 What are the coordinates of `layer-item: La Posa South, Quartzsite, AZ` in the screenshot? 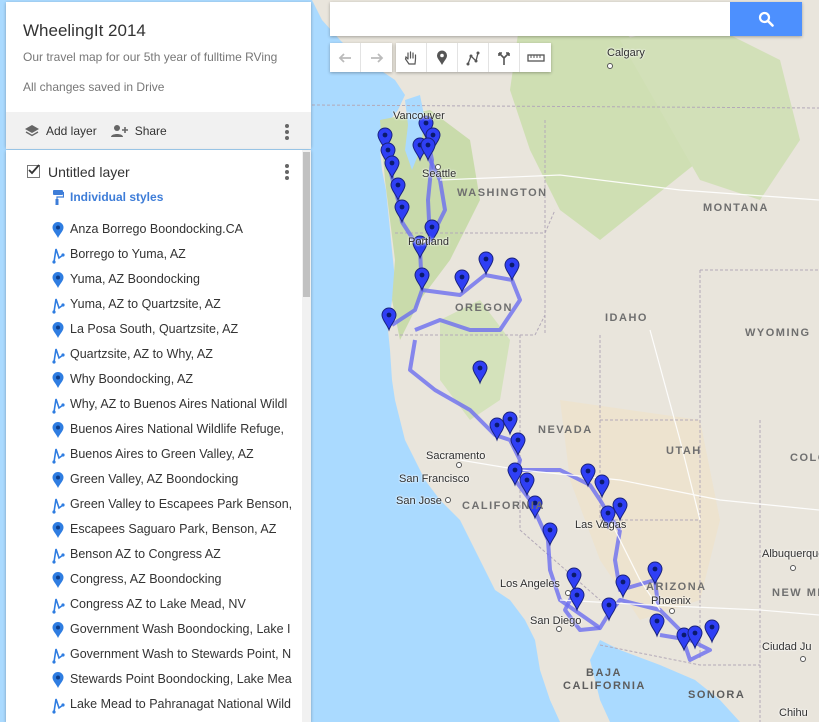 It's located at (154, 329).